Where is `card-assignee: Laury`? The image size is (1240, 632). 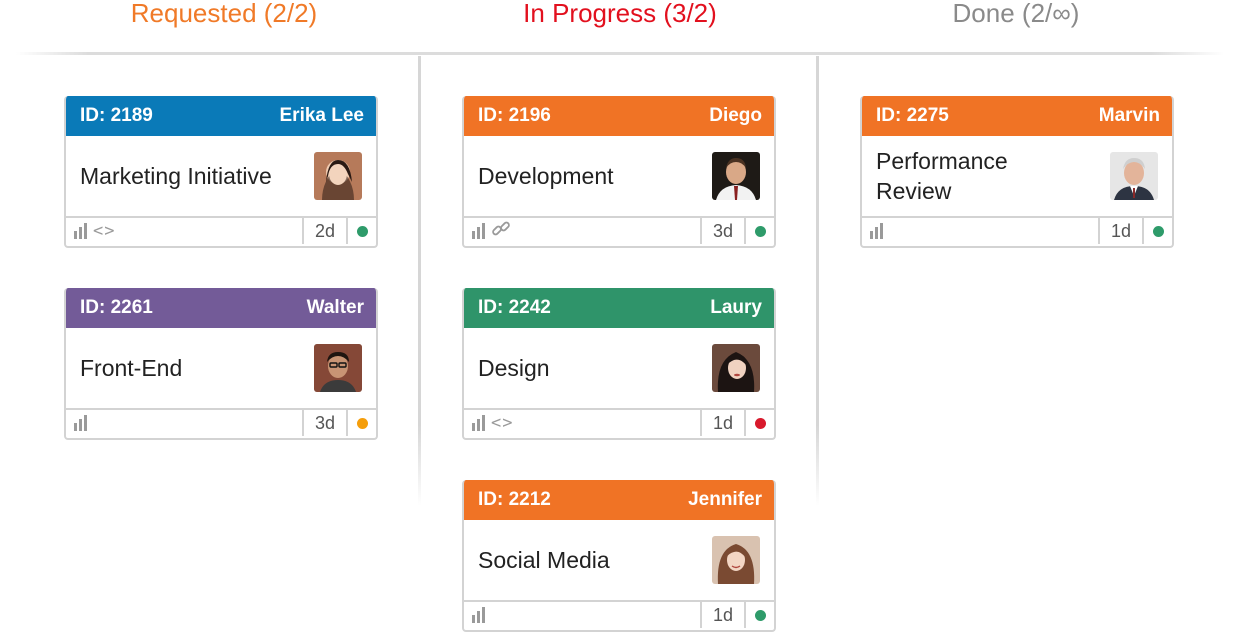
card-assignee: Laury is located at coordinates (736, 307).